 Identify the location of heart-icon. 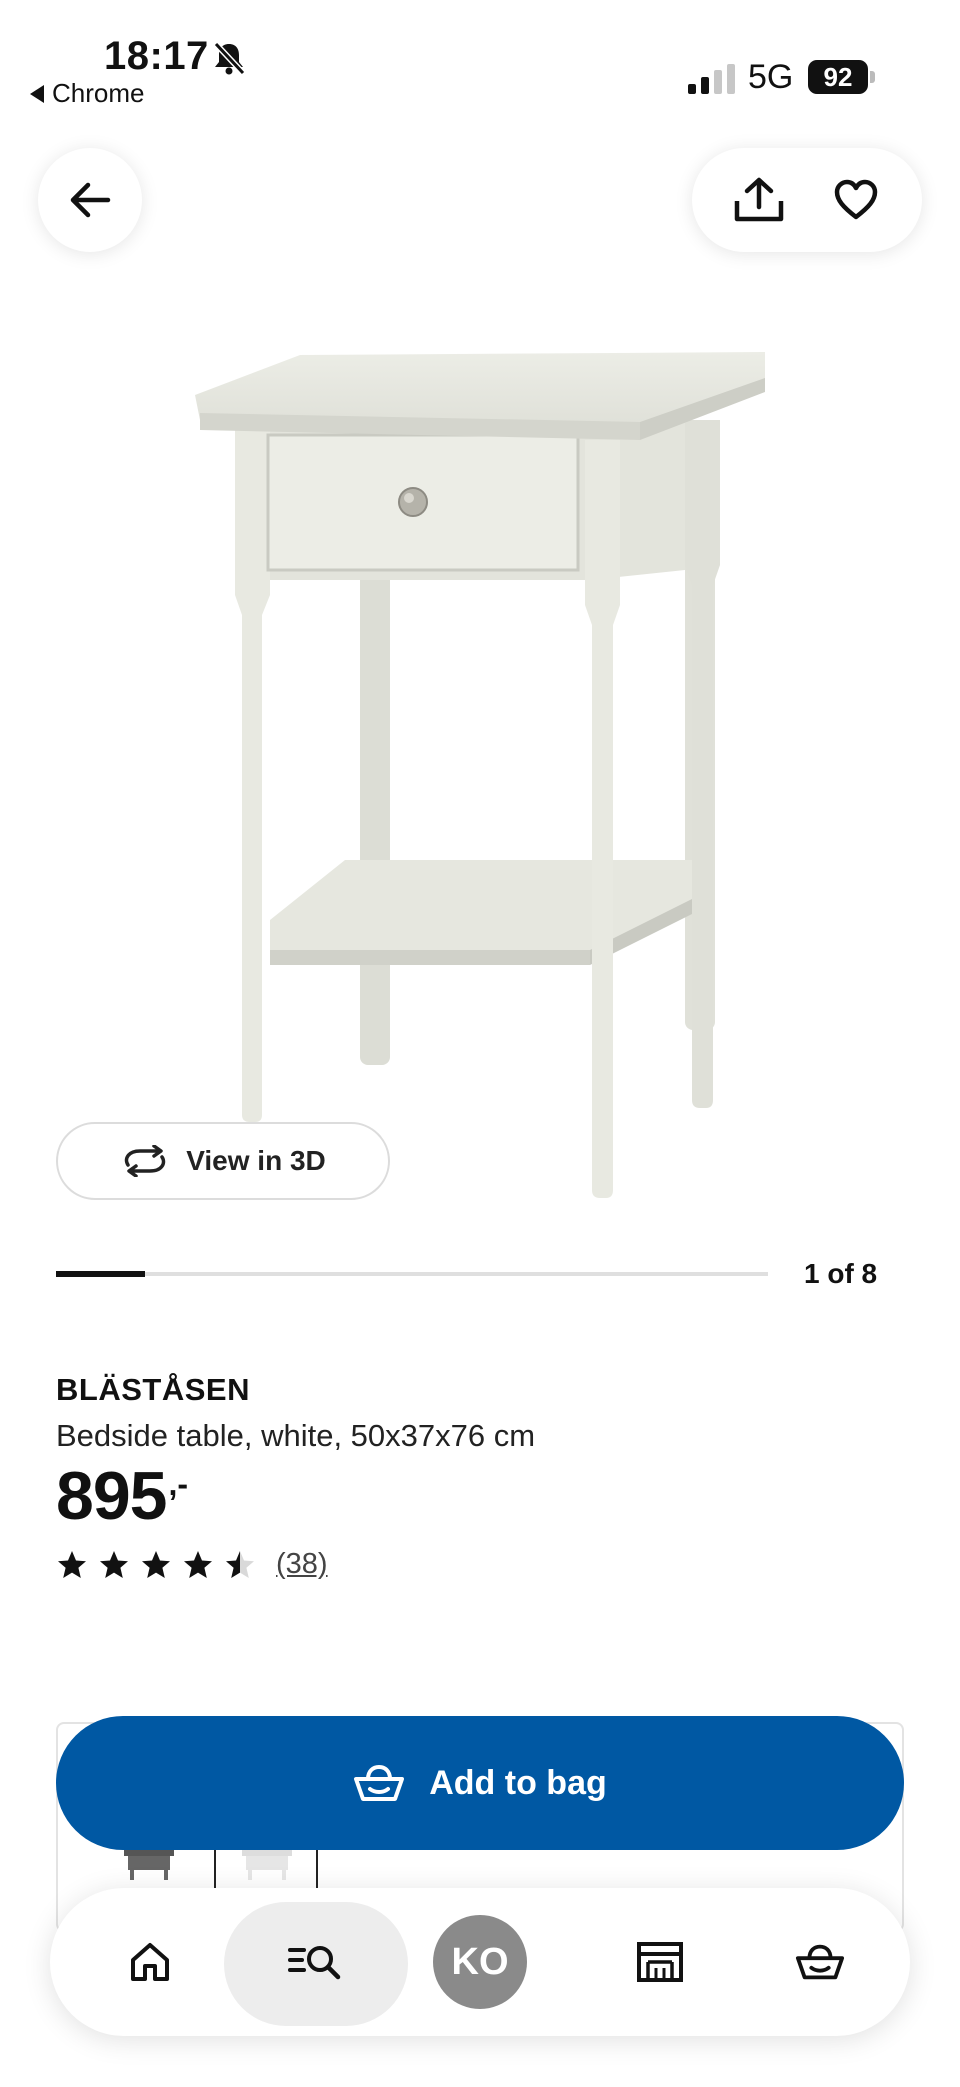
(855, 199).